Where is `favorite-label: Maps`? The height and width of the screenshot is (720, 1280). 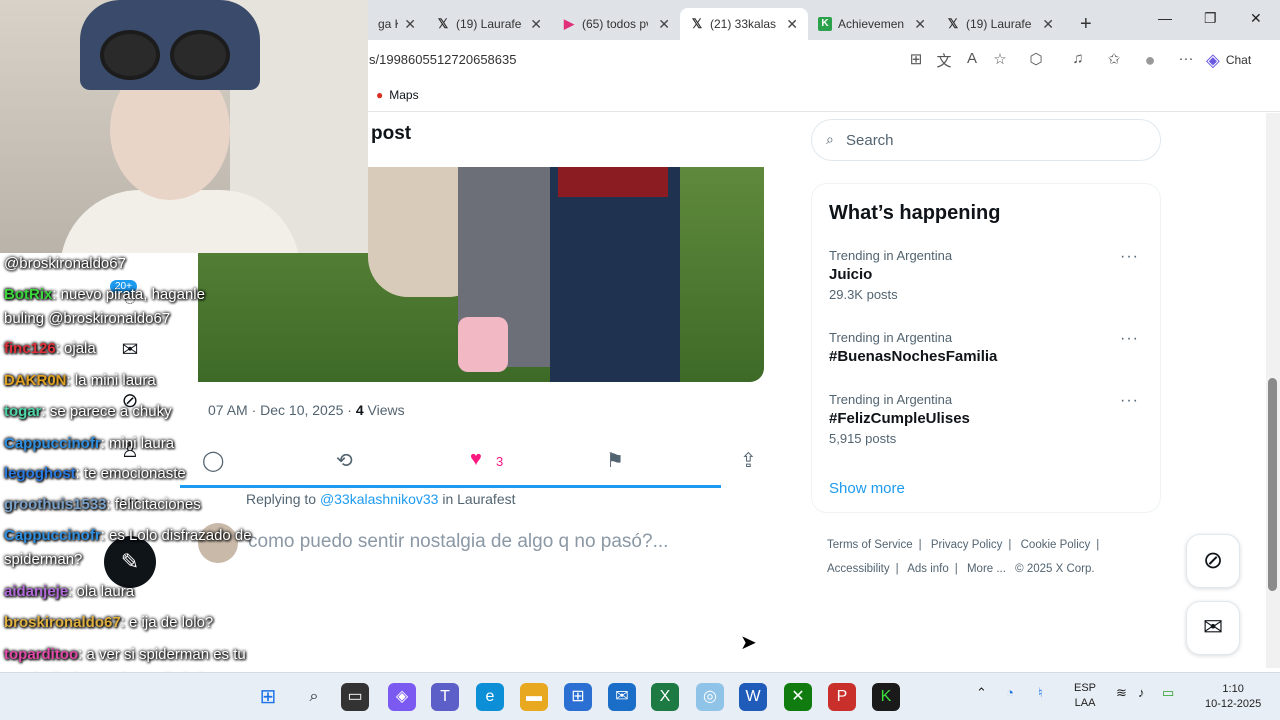 favorite-label: Maps is located at coordinates (404, 95).